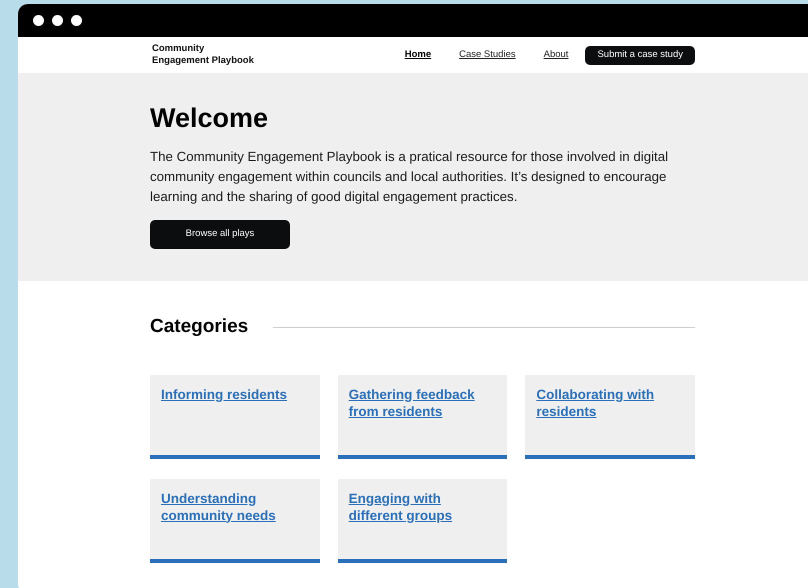 This screenshot has height=588, width=808. Describe the element at coordinates (610, 416) in the screenshot. I see `category-card: Collaborating with residents` at that location.